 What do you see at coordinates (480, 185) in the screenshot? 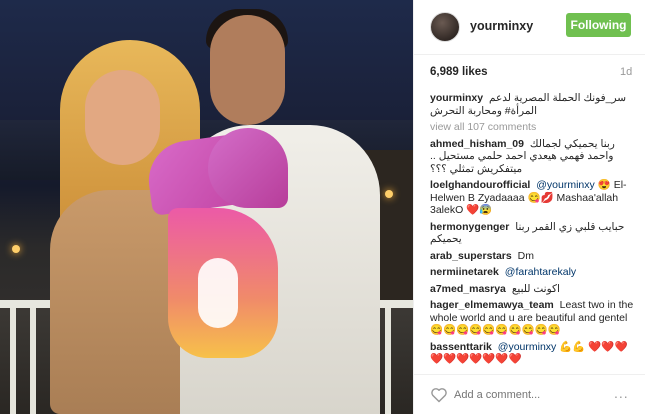
I see `comment-username: loelghandourofficial` at bounding box center [480, 185].